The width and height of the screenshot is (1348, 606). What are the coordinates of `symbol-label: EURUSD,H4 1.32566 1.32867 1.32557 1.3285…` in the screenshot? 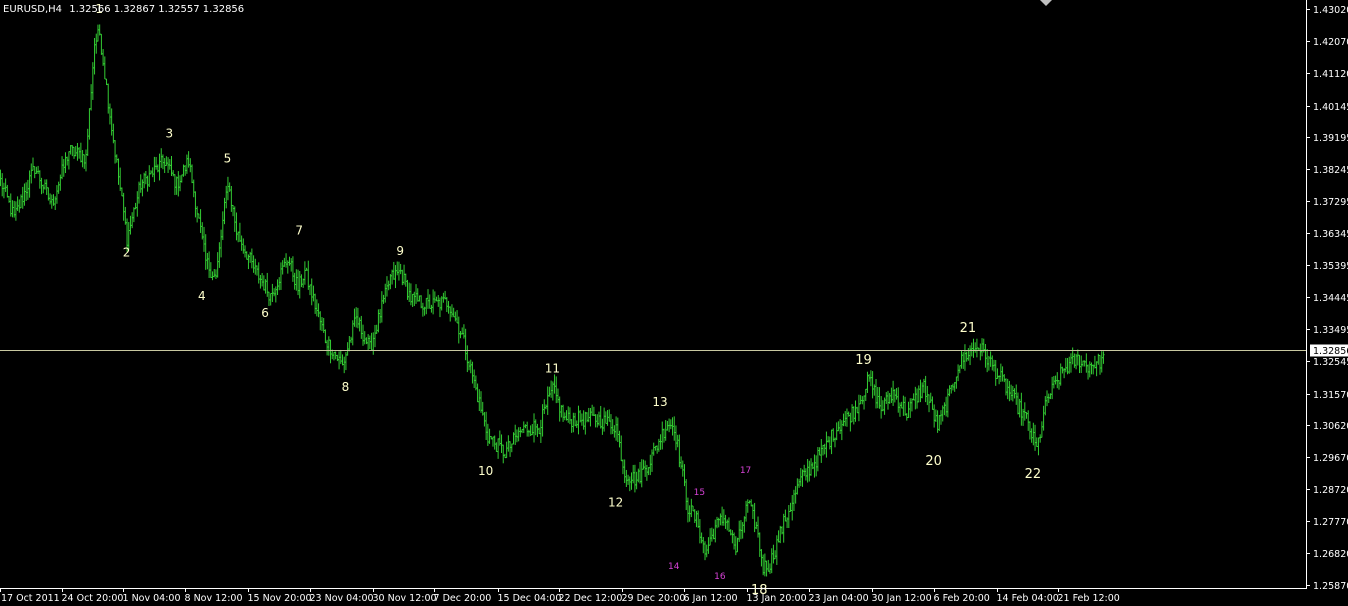 It's located at (123, 9).